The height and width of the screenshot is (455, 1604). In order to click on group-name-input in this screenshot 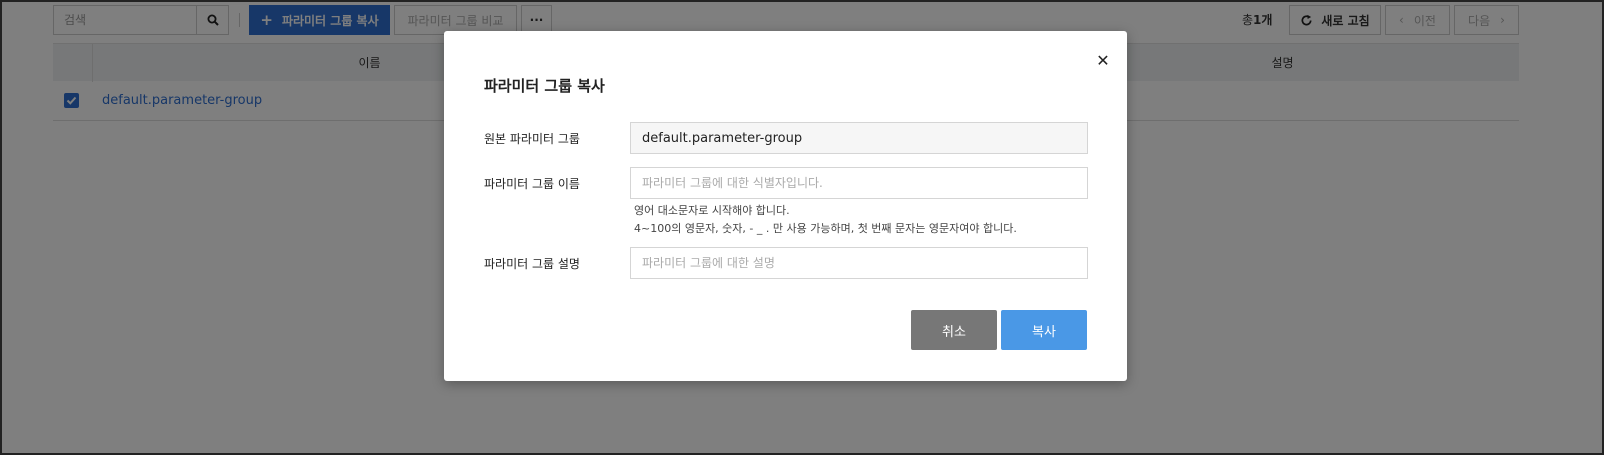, I will do `click(859, 183)`.